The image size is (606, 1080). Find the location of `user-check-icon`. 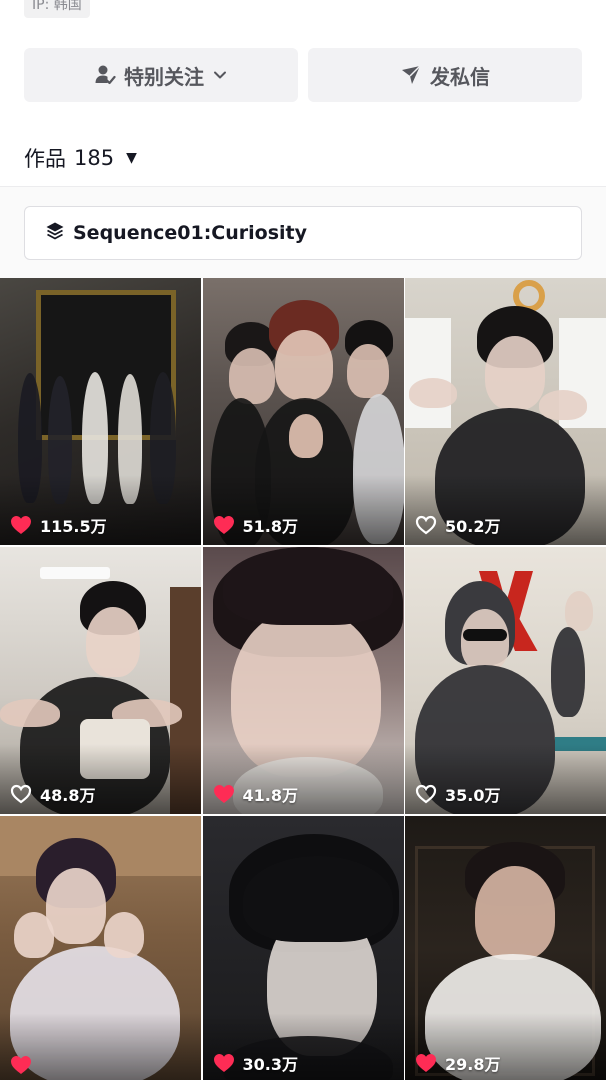

user-check-icon is located at coordinates (105, 75).